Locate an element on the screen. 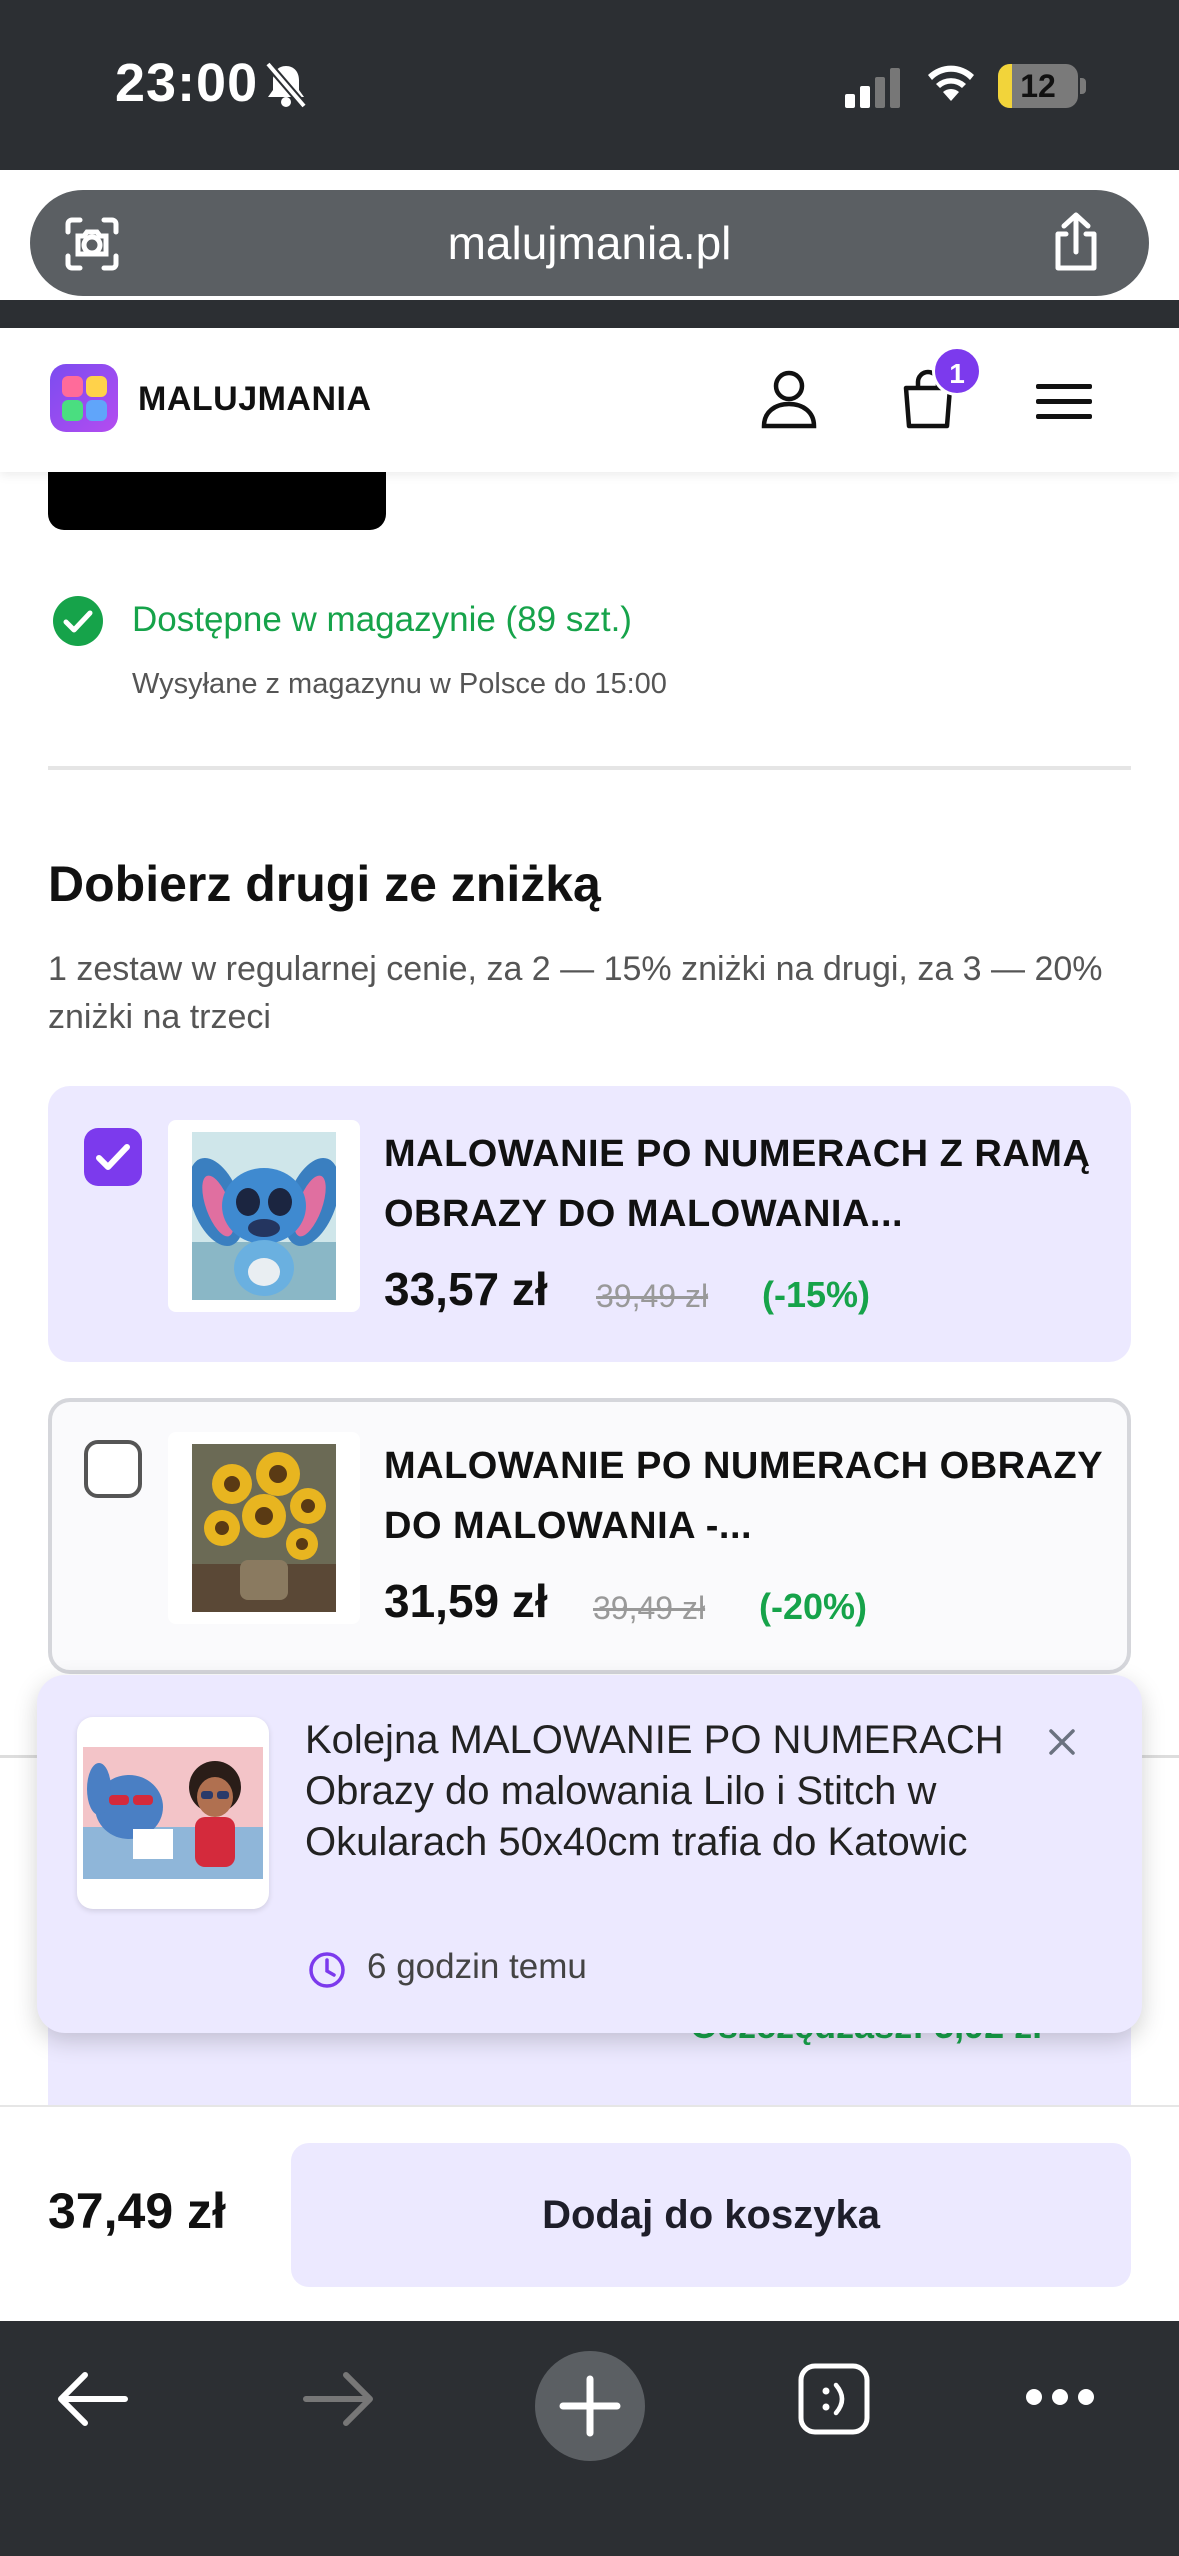  bundle-item-discount: (-20%) is located at coordinates (813, 1606).